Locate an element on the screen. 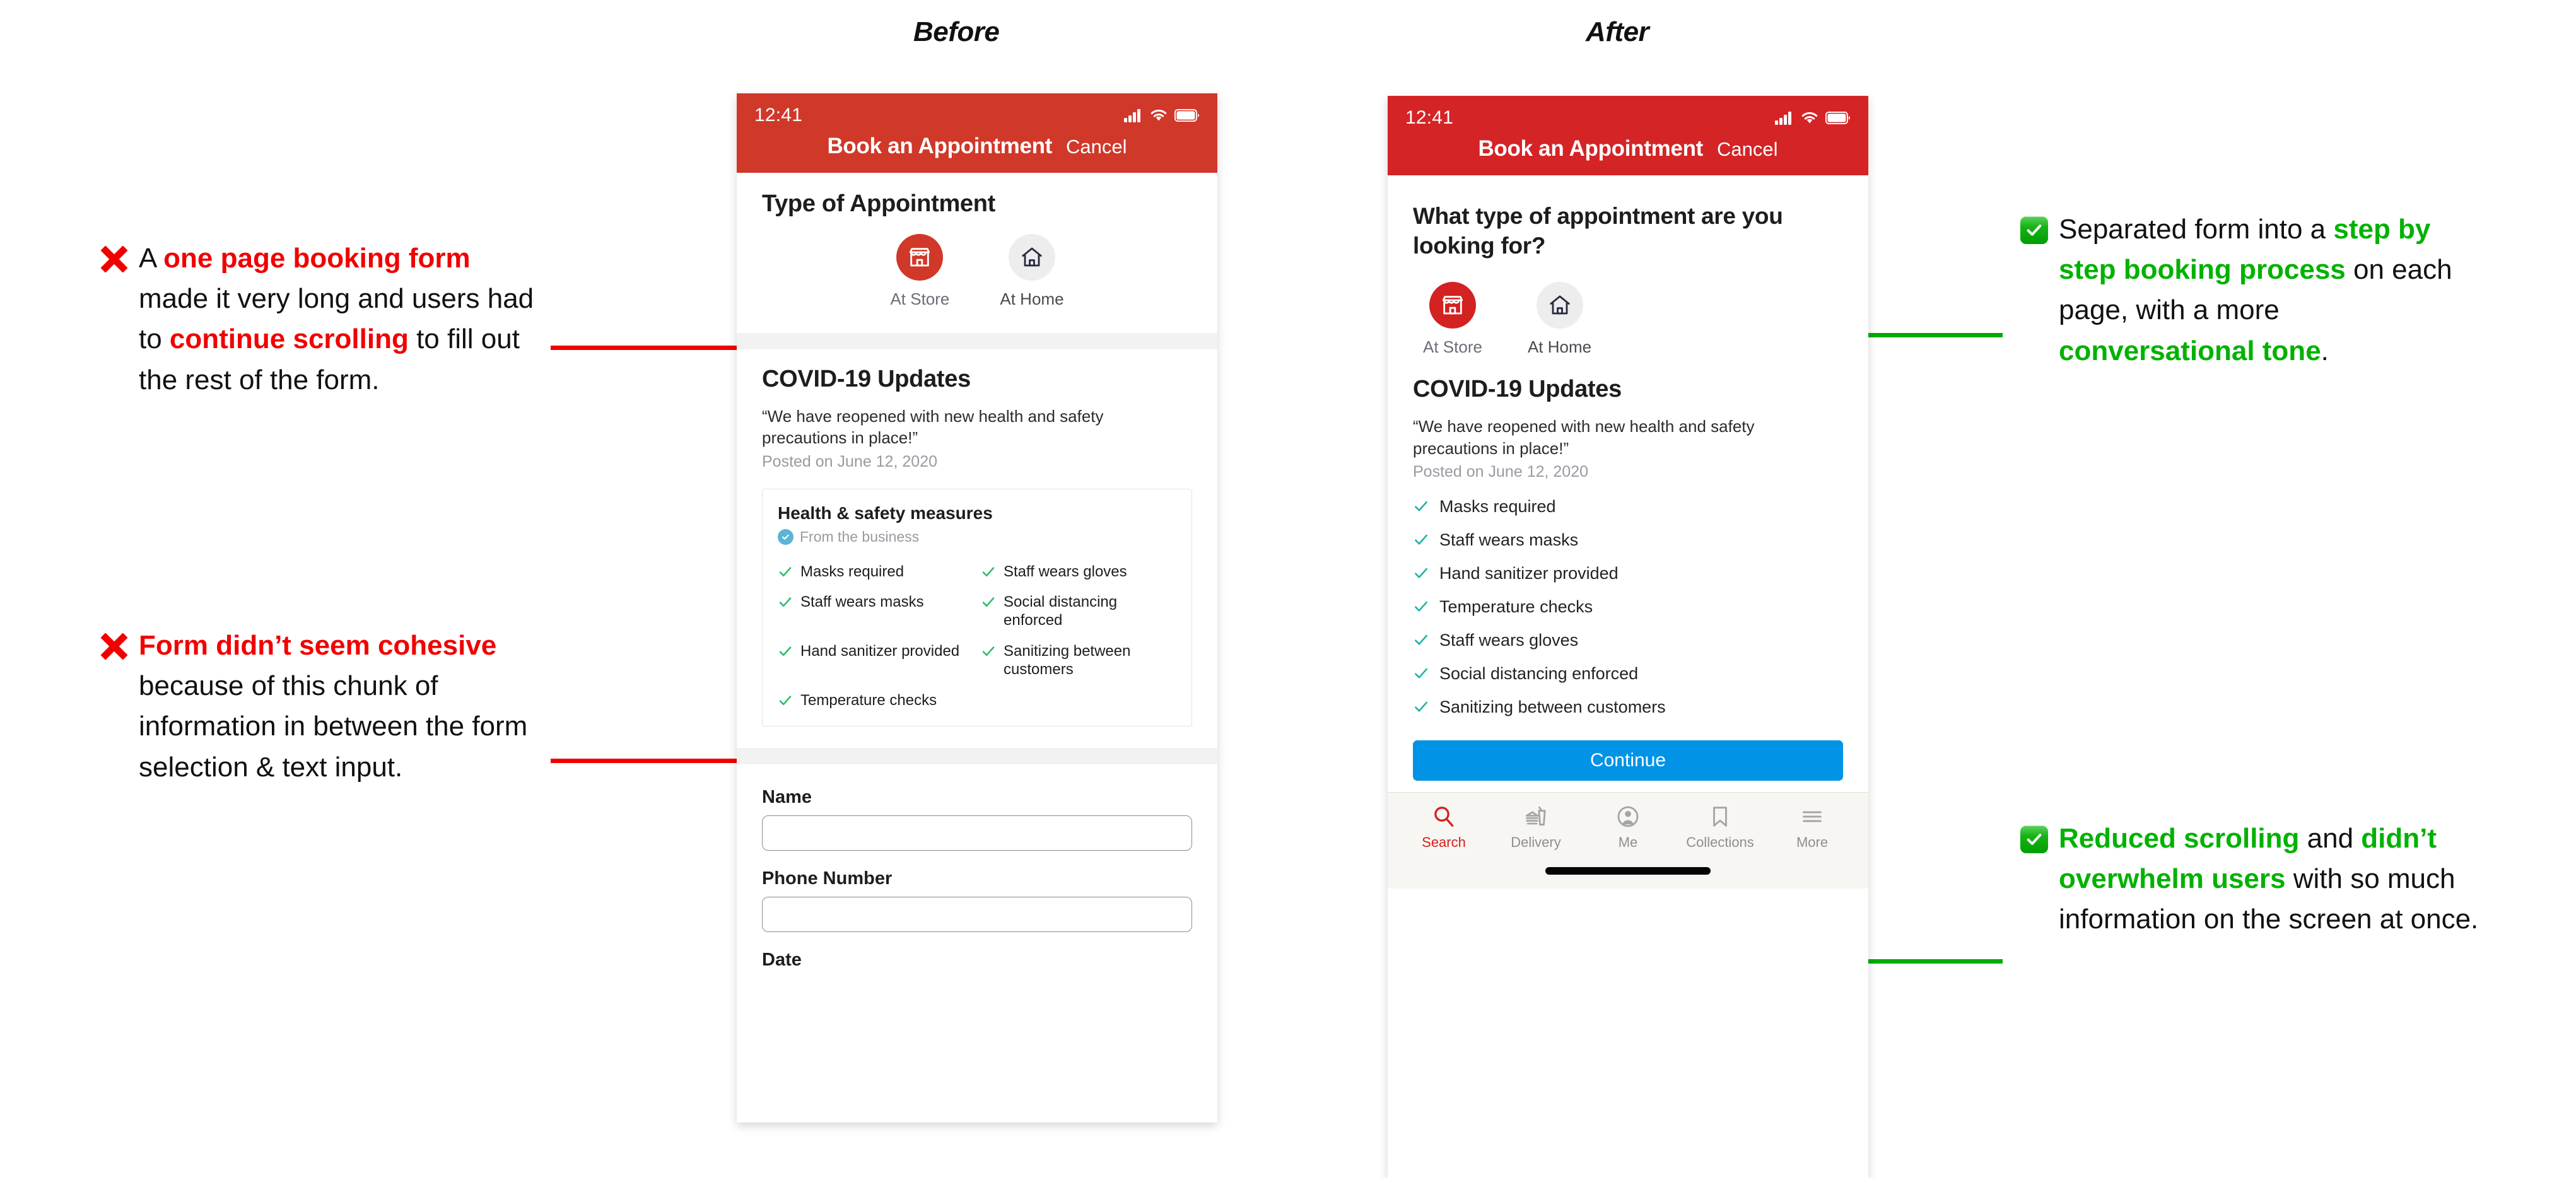 The width and height of the screenshot is (2576, 1178). home-indicator-bar is located at coordinates (1628, 871).